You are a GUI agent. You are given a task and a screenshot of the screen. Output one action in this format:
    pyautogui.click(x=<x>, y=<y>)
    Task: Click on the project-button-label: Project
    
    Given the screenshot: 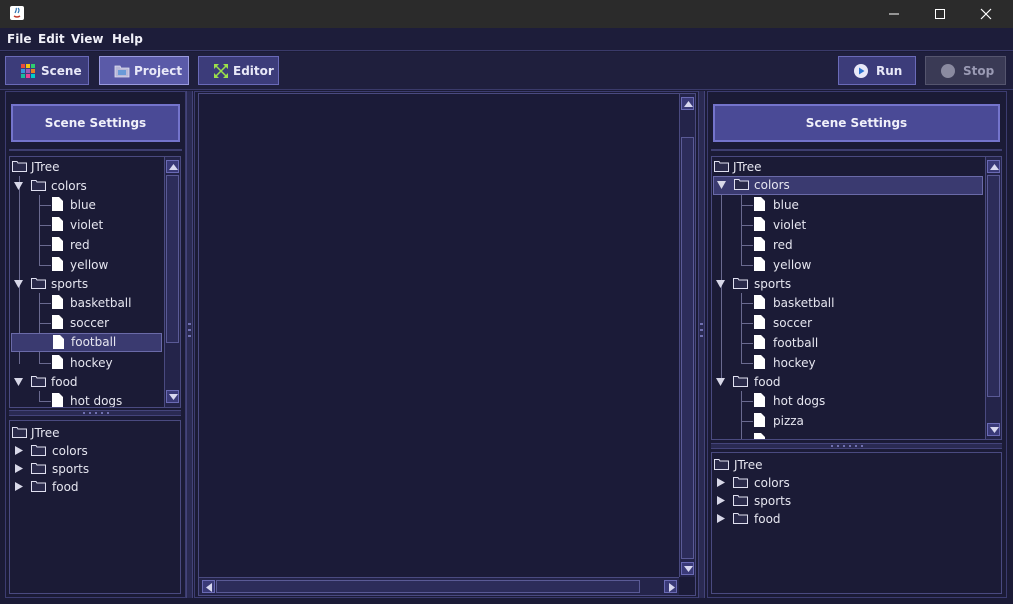 What is the action you would take?
    pyautogui.click(x=158, y=71)
    